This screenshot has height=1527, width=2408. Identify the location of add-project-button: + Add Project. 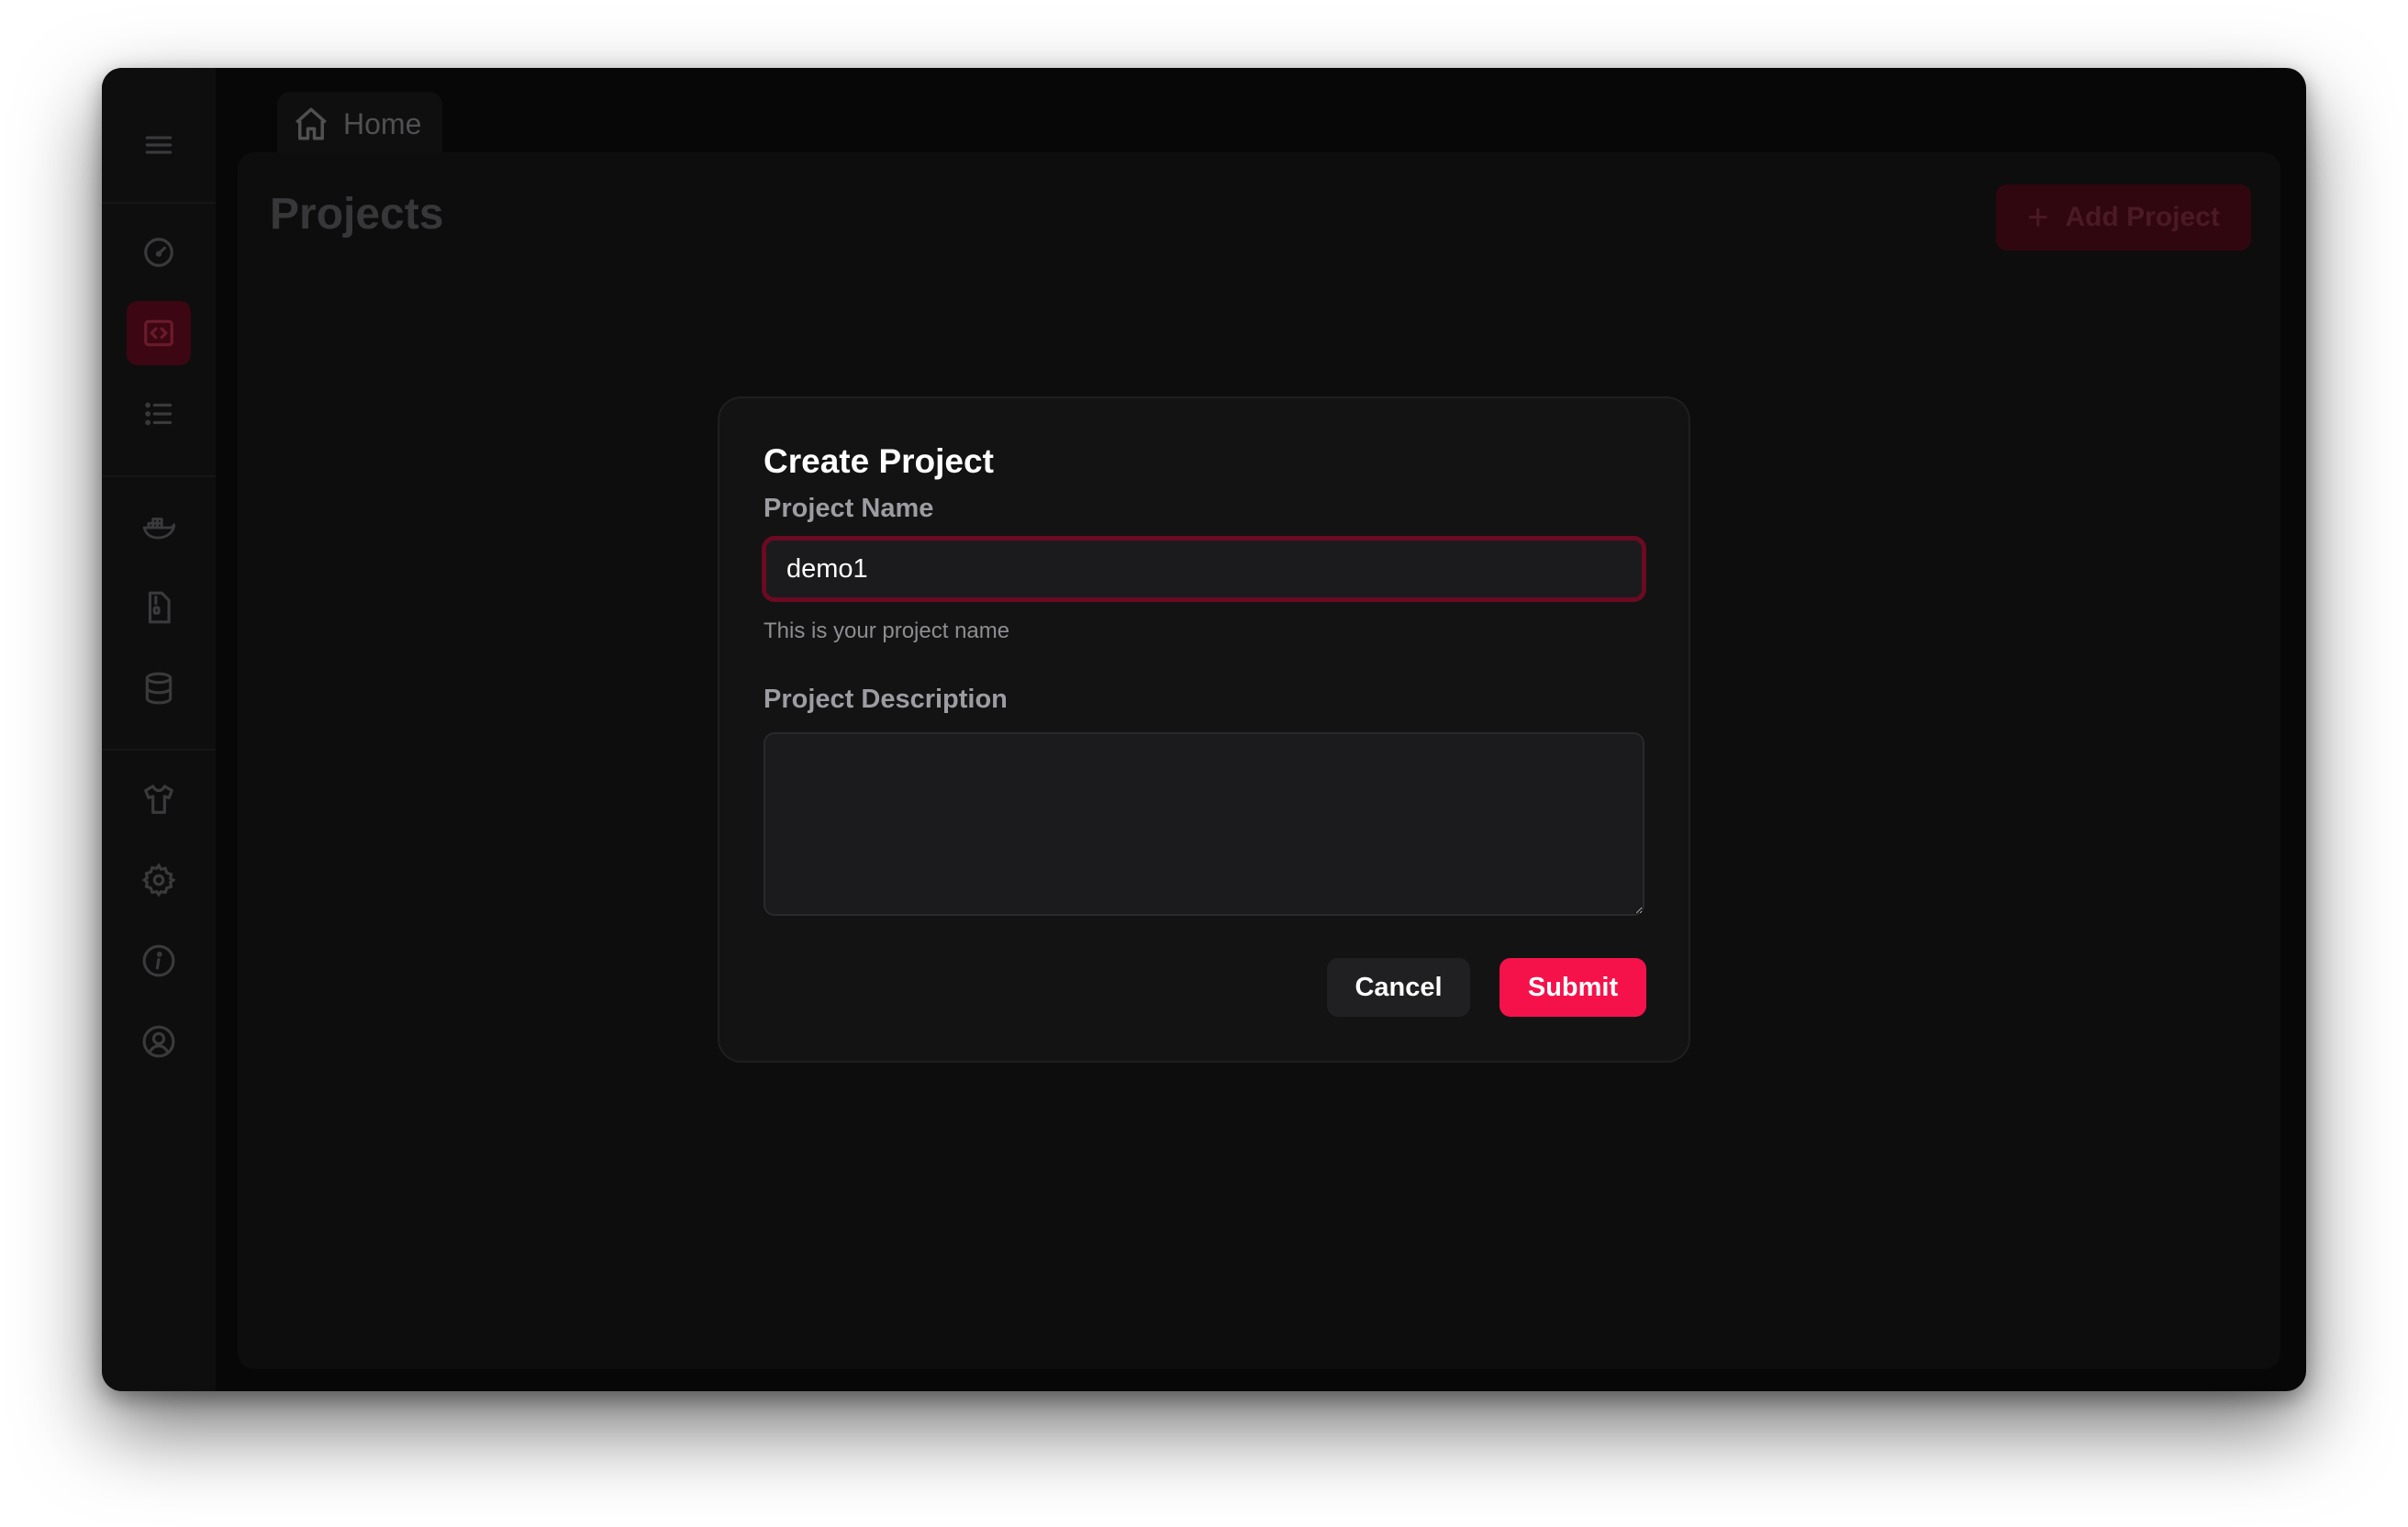
(2123, 217).